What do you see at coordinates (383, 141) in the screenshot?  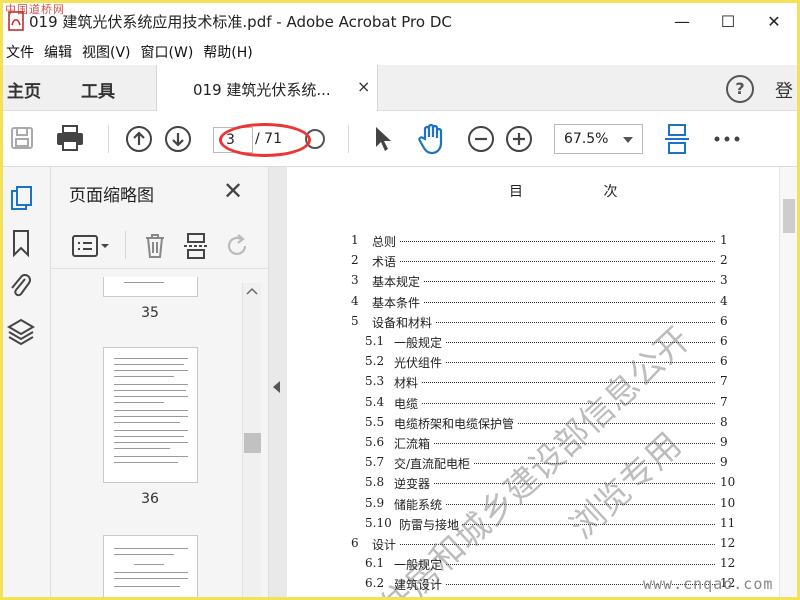 I see `select-arrow-icon` at bounding box center [383, 141].